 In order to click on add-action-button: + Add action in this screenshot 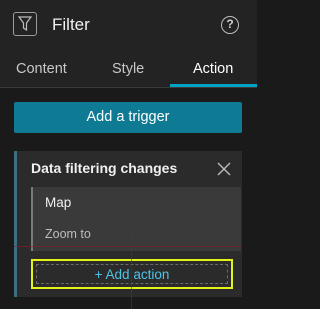, I will do `click(132, 274)`.